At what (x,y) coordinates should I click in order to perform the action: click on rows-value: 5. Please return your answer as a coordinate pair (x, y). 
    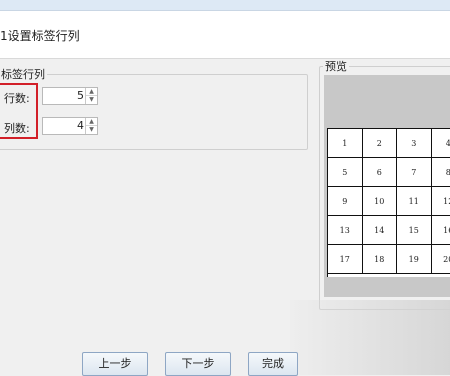
    Looking at the image, I should click on (80, 95).